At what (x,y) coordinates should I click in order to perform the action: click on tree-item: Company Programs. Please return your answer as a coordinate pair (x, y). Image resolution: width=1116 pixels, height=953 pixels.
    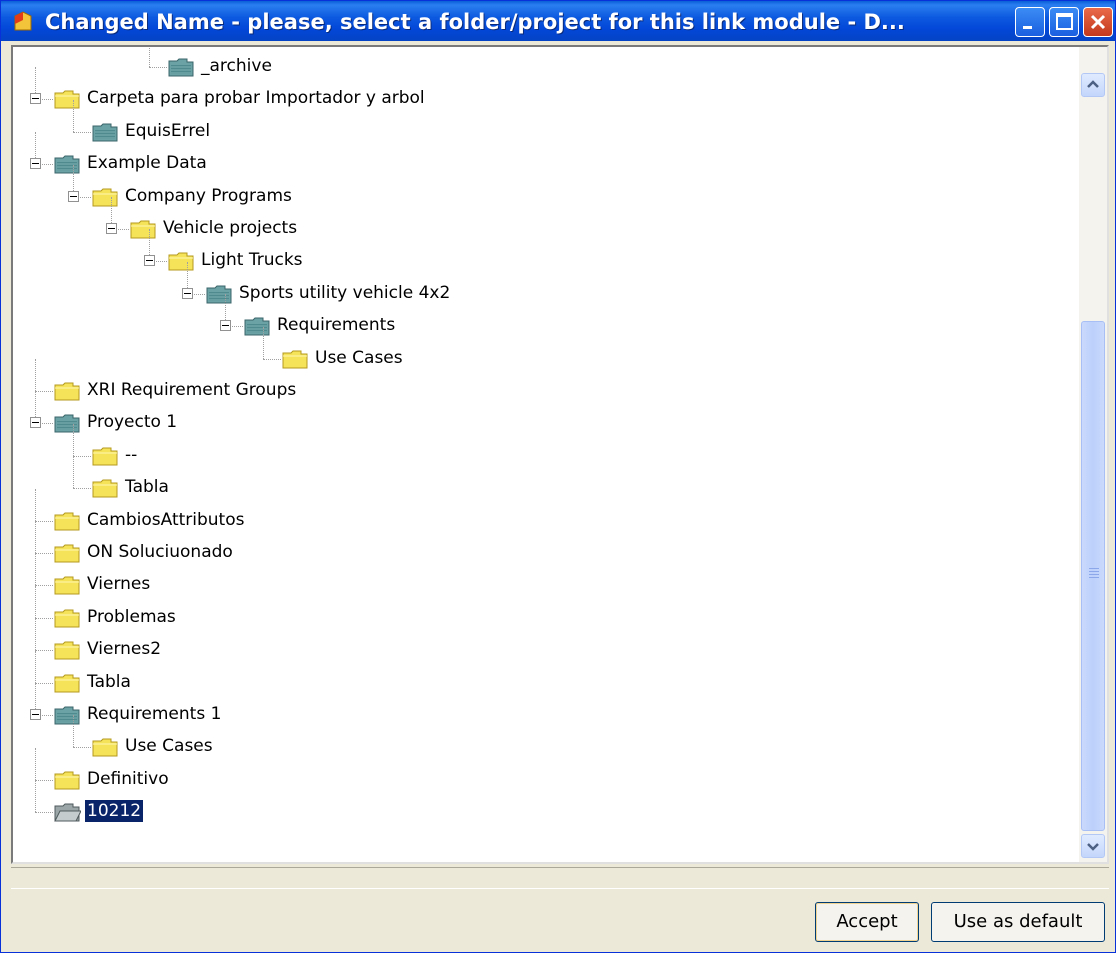
    Looking at the image, I should click on (543, 188).